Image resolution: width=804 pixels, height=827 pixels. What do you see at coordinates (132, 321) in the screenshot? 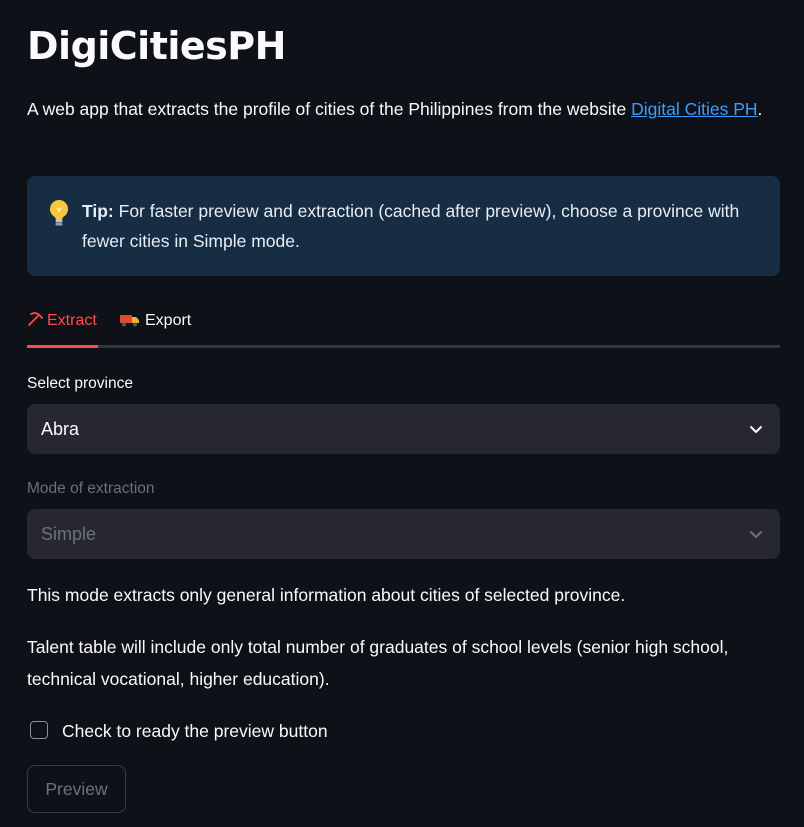
I see `truck-icon` at bounding box center [132, 321].